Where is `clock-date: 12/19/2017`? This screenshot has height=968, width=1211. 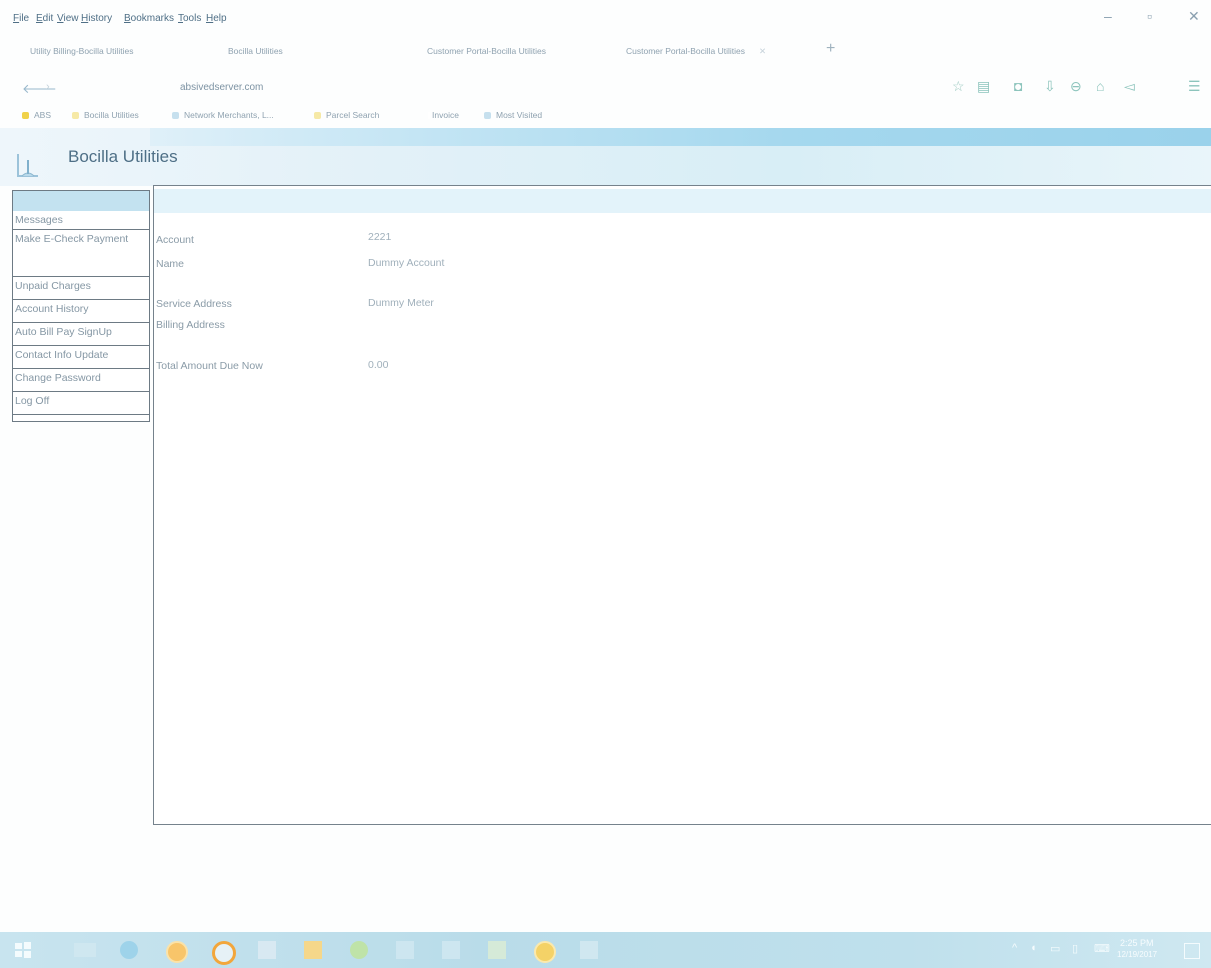 clock-date: 12/19/2017 is located at coordinates (1137, 954).